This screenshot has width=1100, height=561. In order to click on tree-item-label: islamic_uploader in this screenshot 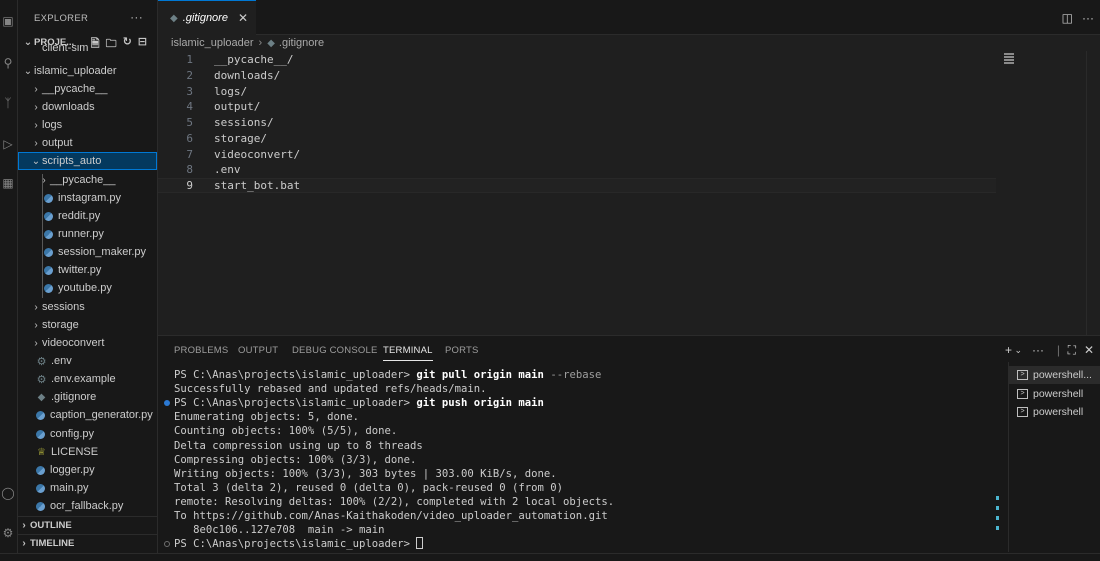, I will do `click(75, 71)`.